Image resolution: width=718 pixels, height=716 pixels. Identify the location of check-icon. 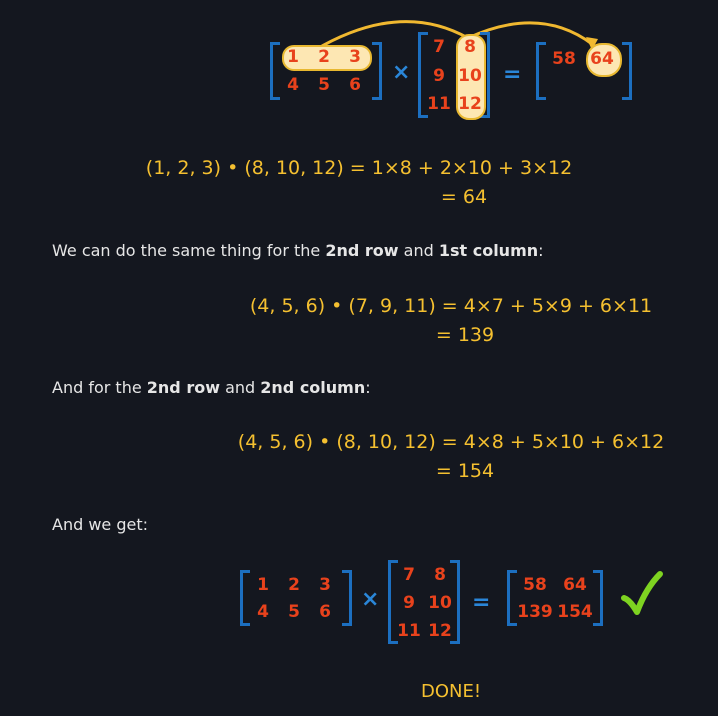
(642, 593).